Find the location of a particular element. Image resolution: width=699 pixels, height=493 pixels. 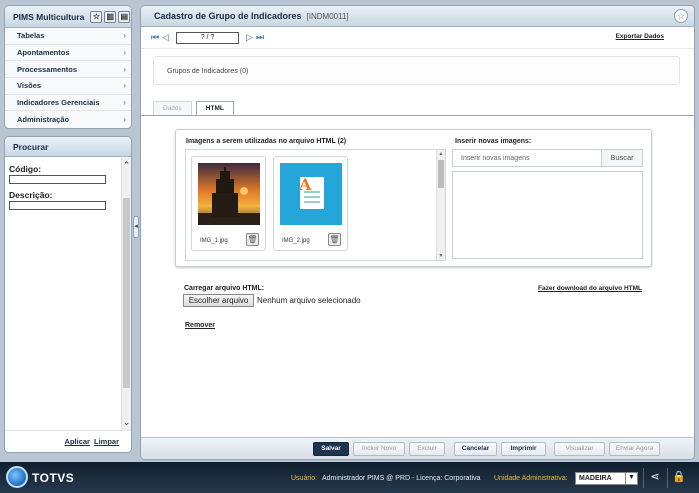

tower-photo is located at coordinates (229, 194).